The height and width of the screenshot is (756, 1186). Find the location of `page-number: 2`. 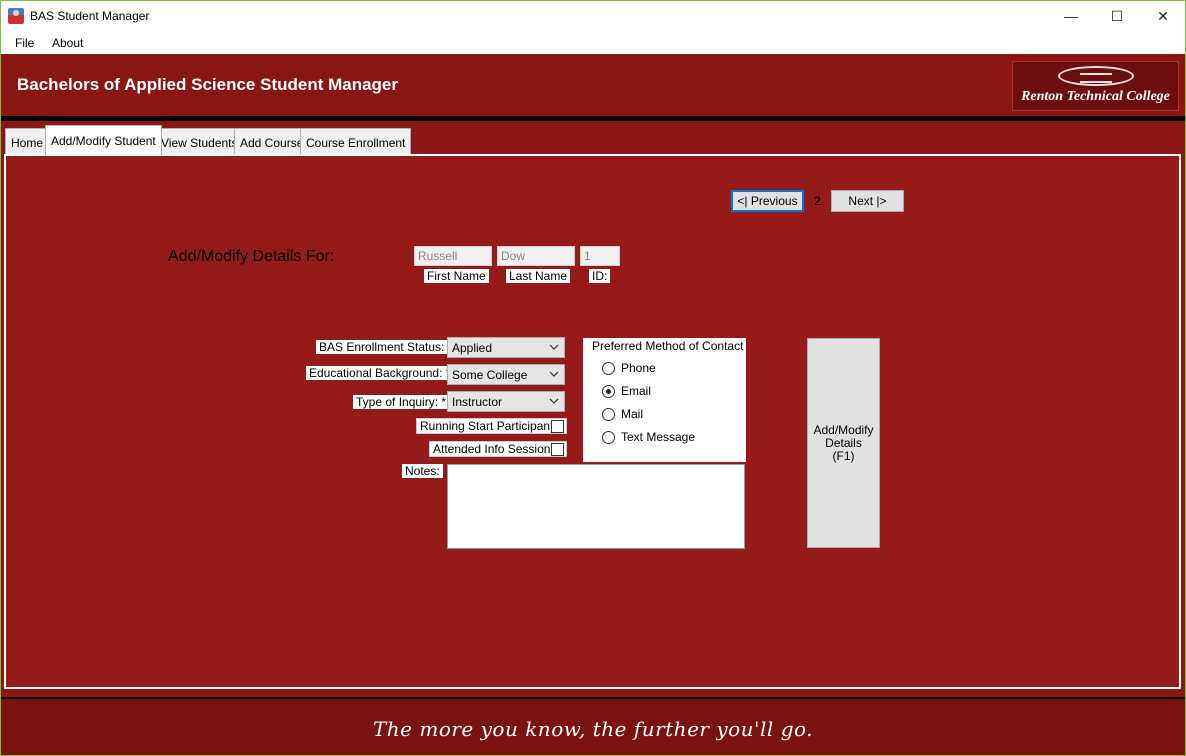

page-number: 2 is located at coordinates (817, 201).